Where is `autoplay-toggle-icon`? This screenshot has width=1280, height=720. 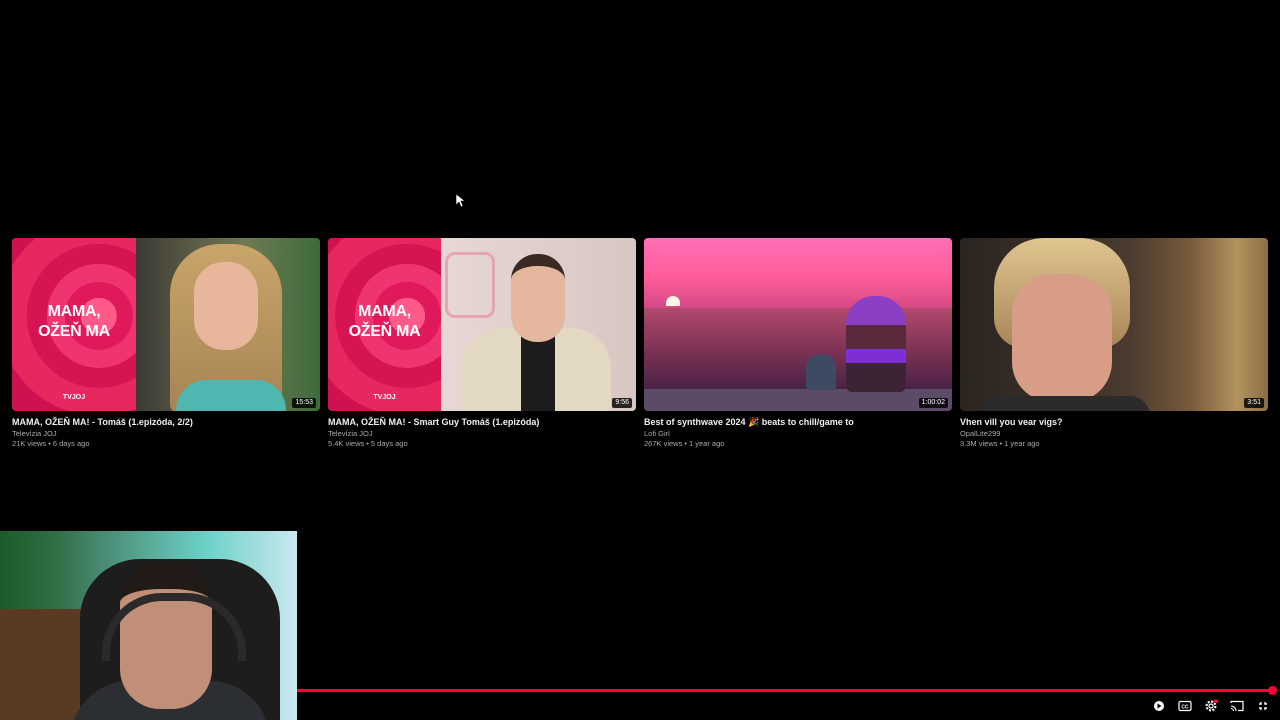
autoplay-toggle-icon is located at coordinates (1159, 706).